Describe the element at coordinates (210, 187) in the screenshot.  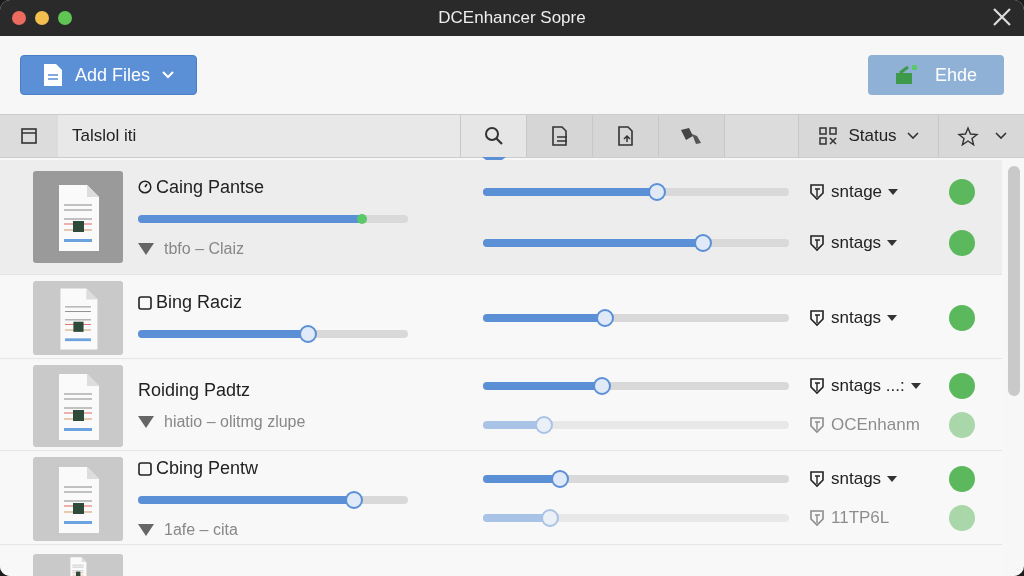
I see `file-name: Caing Pantse` at that location.